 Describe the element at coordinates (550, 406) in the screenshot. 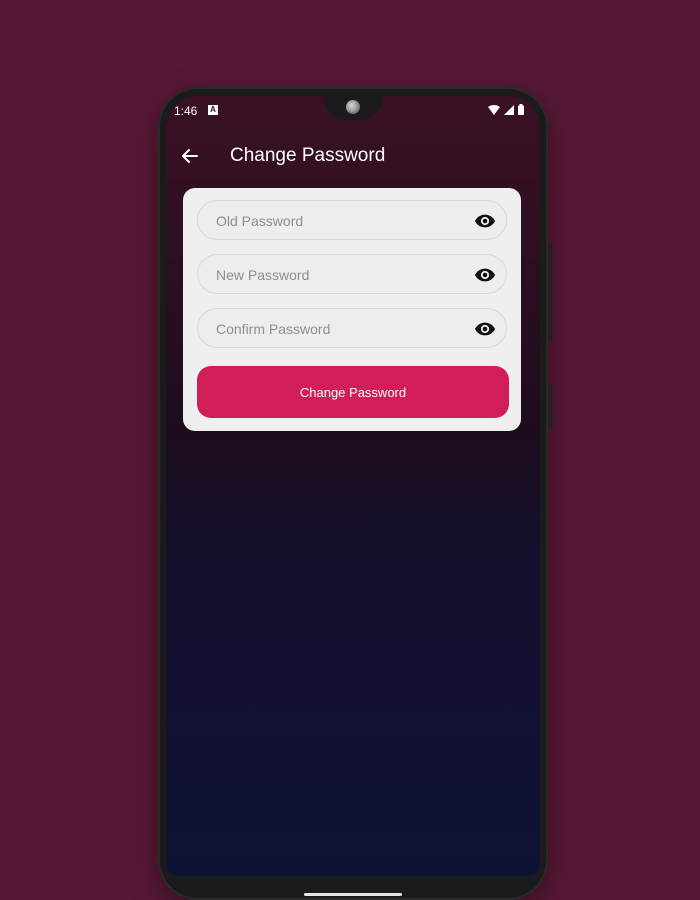

I see `power-button` at that location.